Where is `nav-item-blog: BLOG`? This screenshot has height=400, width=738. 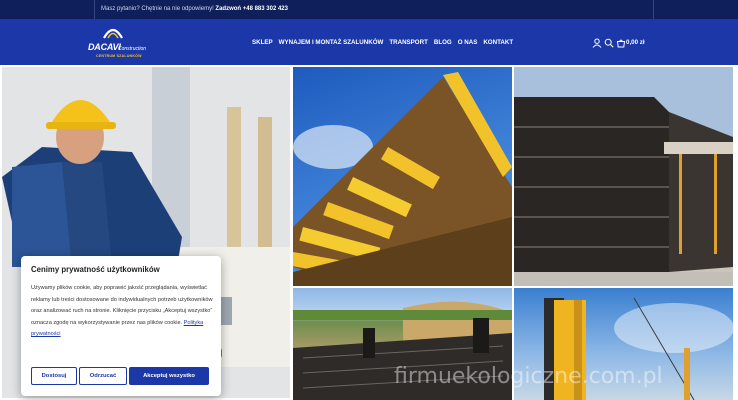
nav-item-blog: BLOG is located at coordinates (443, 44).